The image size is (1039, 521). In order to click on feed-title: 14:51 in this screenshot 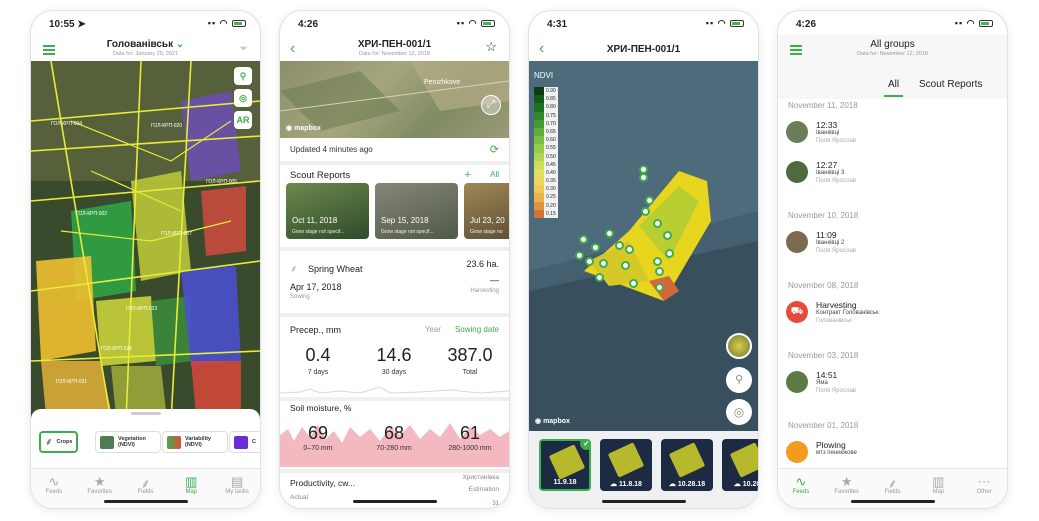, I will do `click(827, 375)`.